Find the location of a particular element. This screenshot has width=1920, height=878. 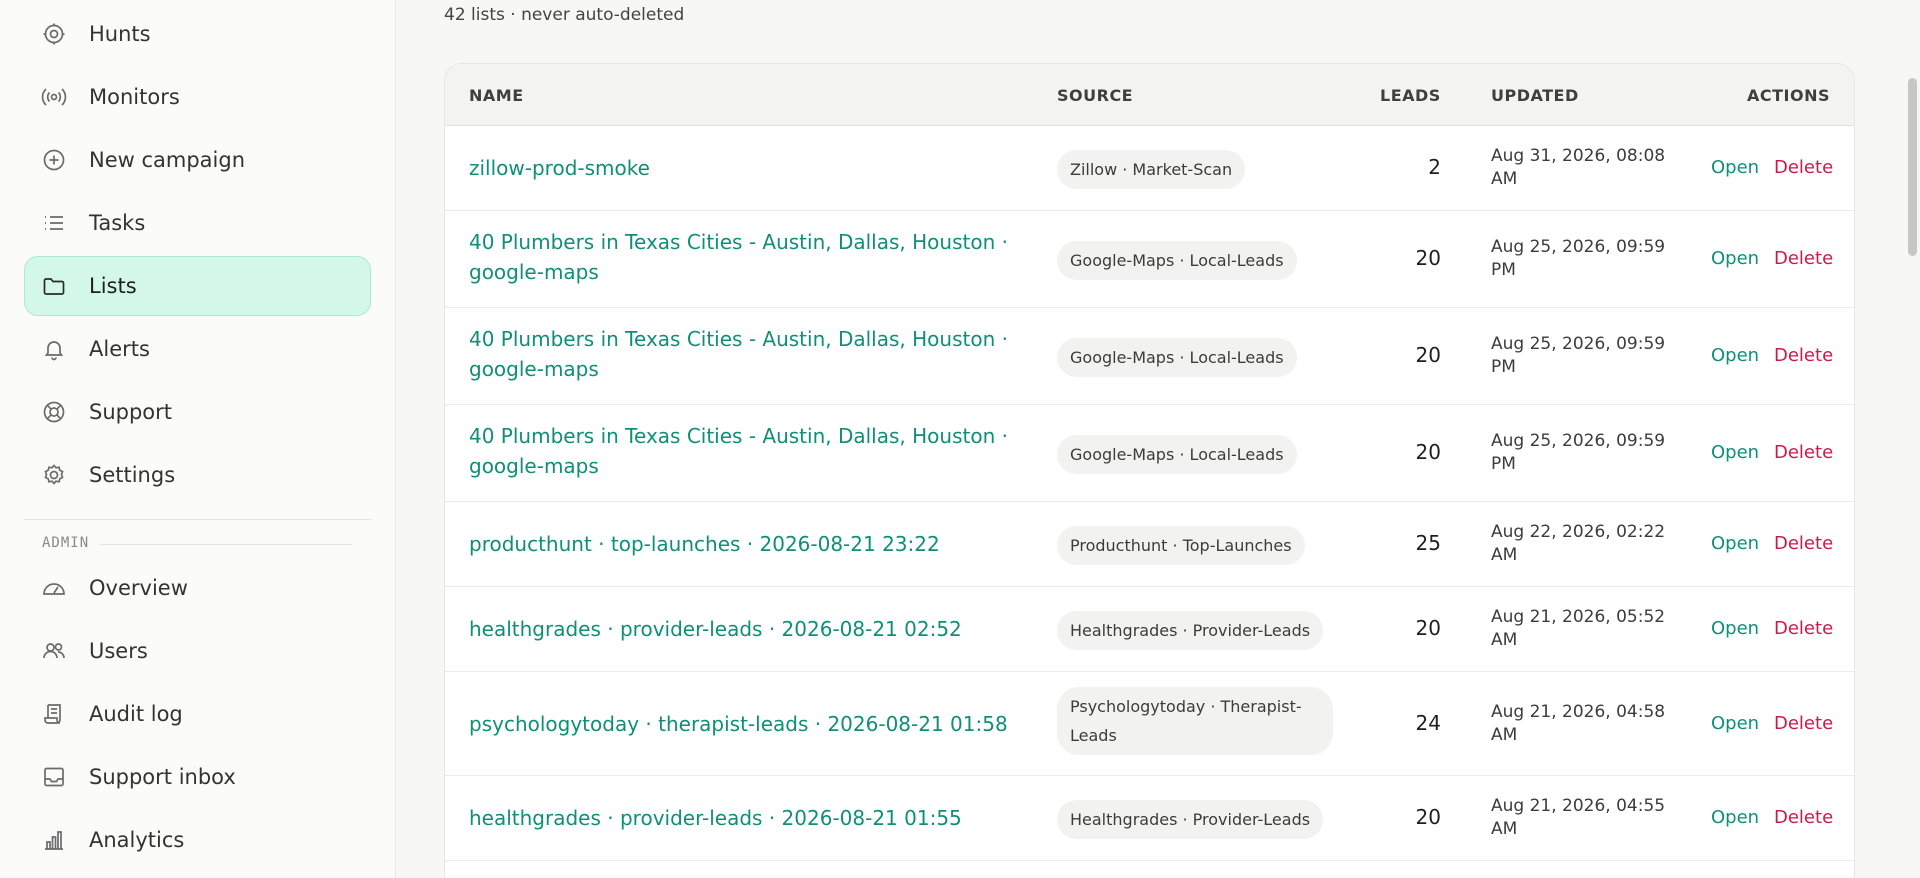

column-header-name: NAME is located at coordinates (496, 95).